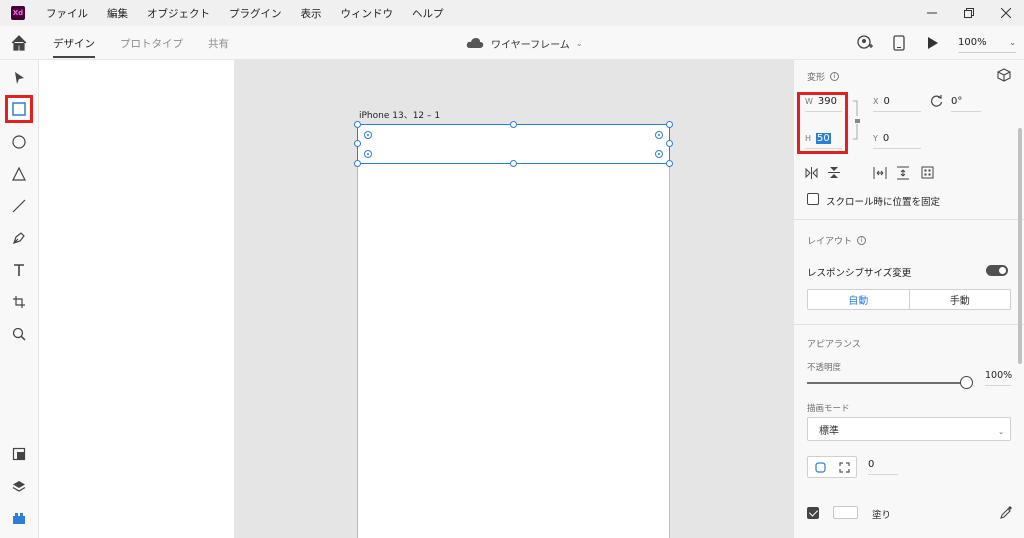 Image resolution: width=1024 pixels, height=538 pixels. What do you see at coordinates (19, 174) in the screenshot?
I see `polygon-tool` at bounding box center [19, 174].